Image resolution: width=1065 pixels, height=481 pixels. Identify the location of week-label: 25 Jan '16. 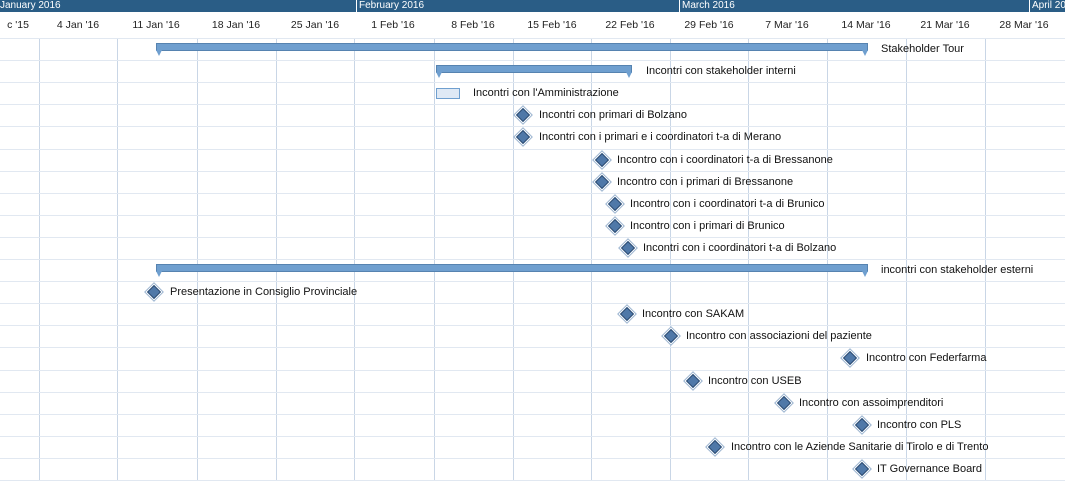
(315, 25).